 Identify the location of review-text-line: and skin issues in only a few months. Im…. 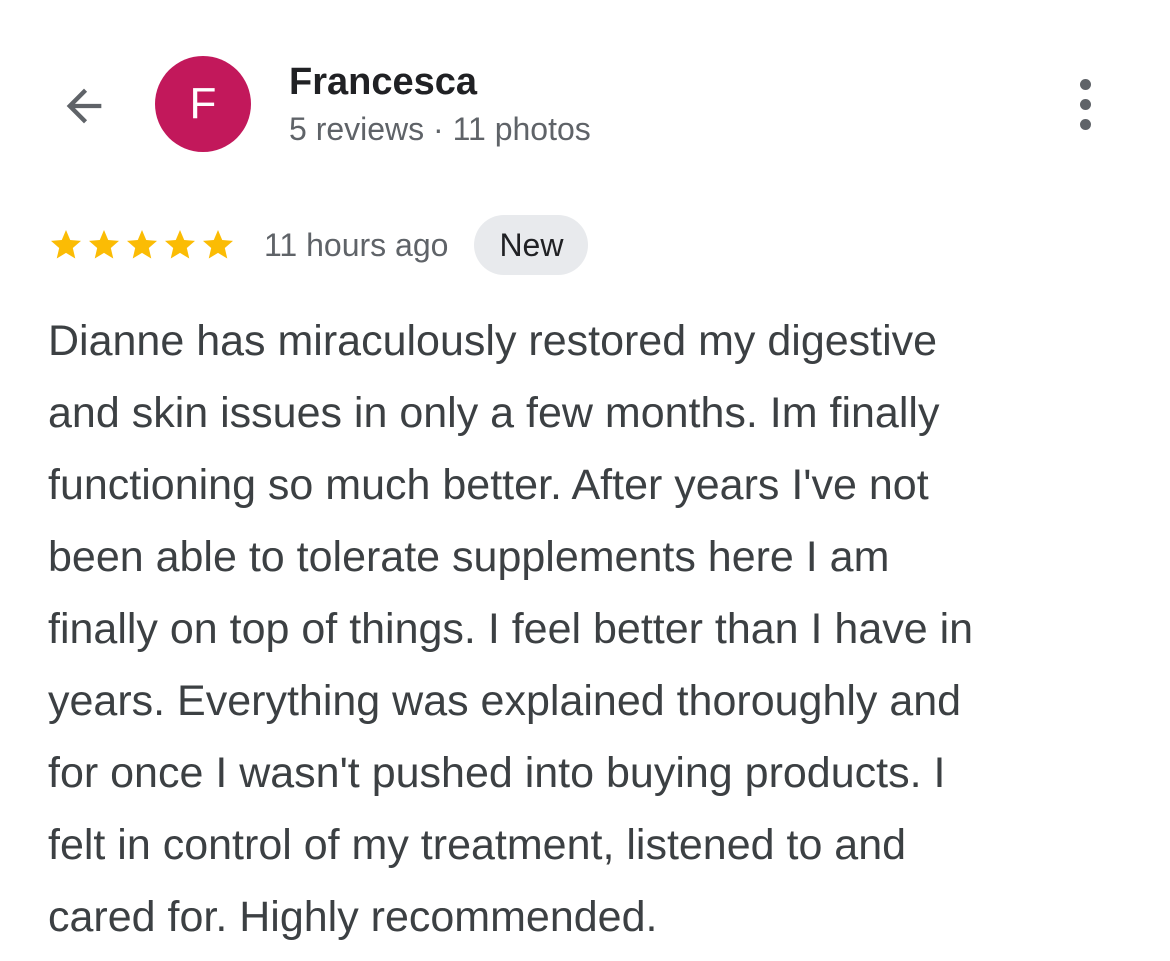
(494, 413).